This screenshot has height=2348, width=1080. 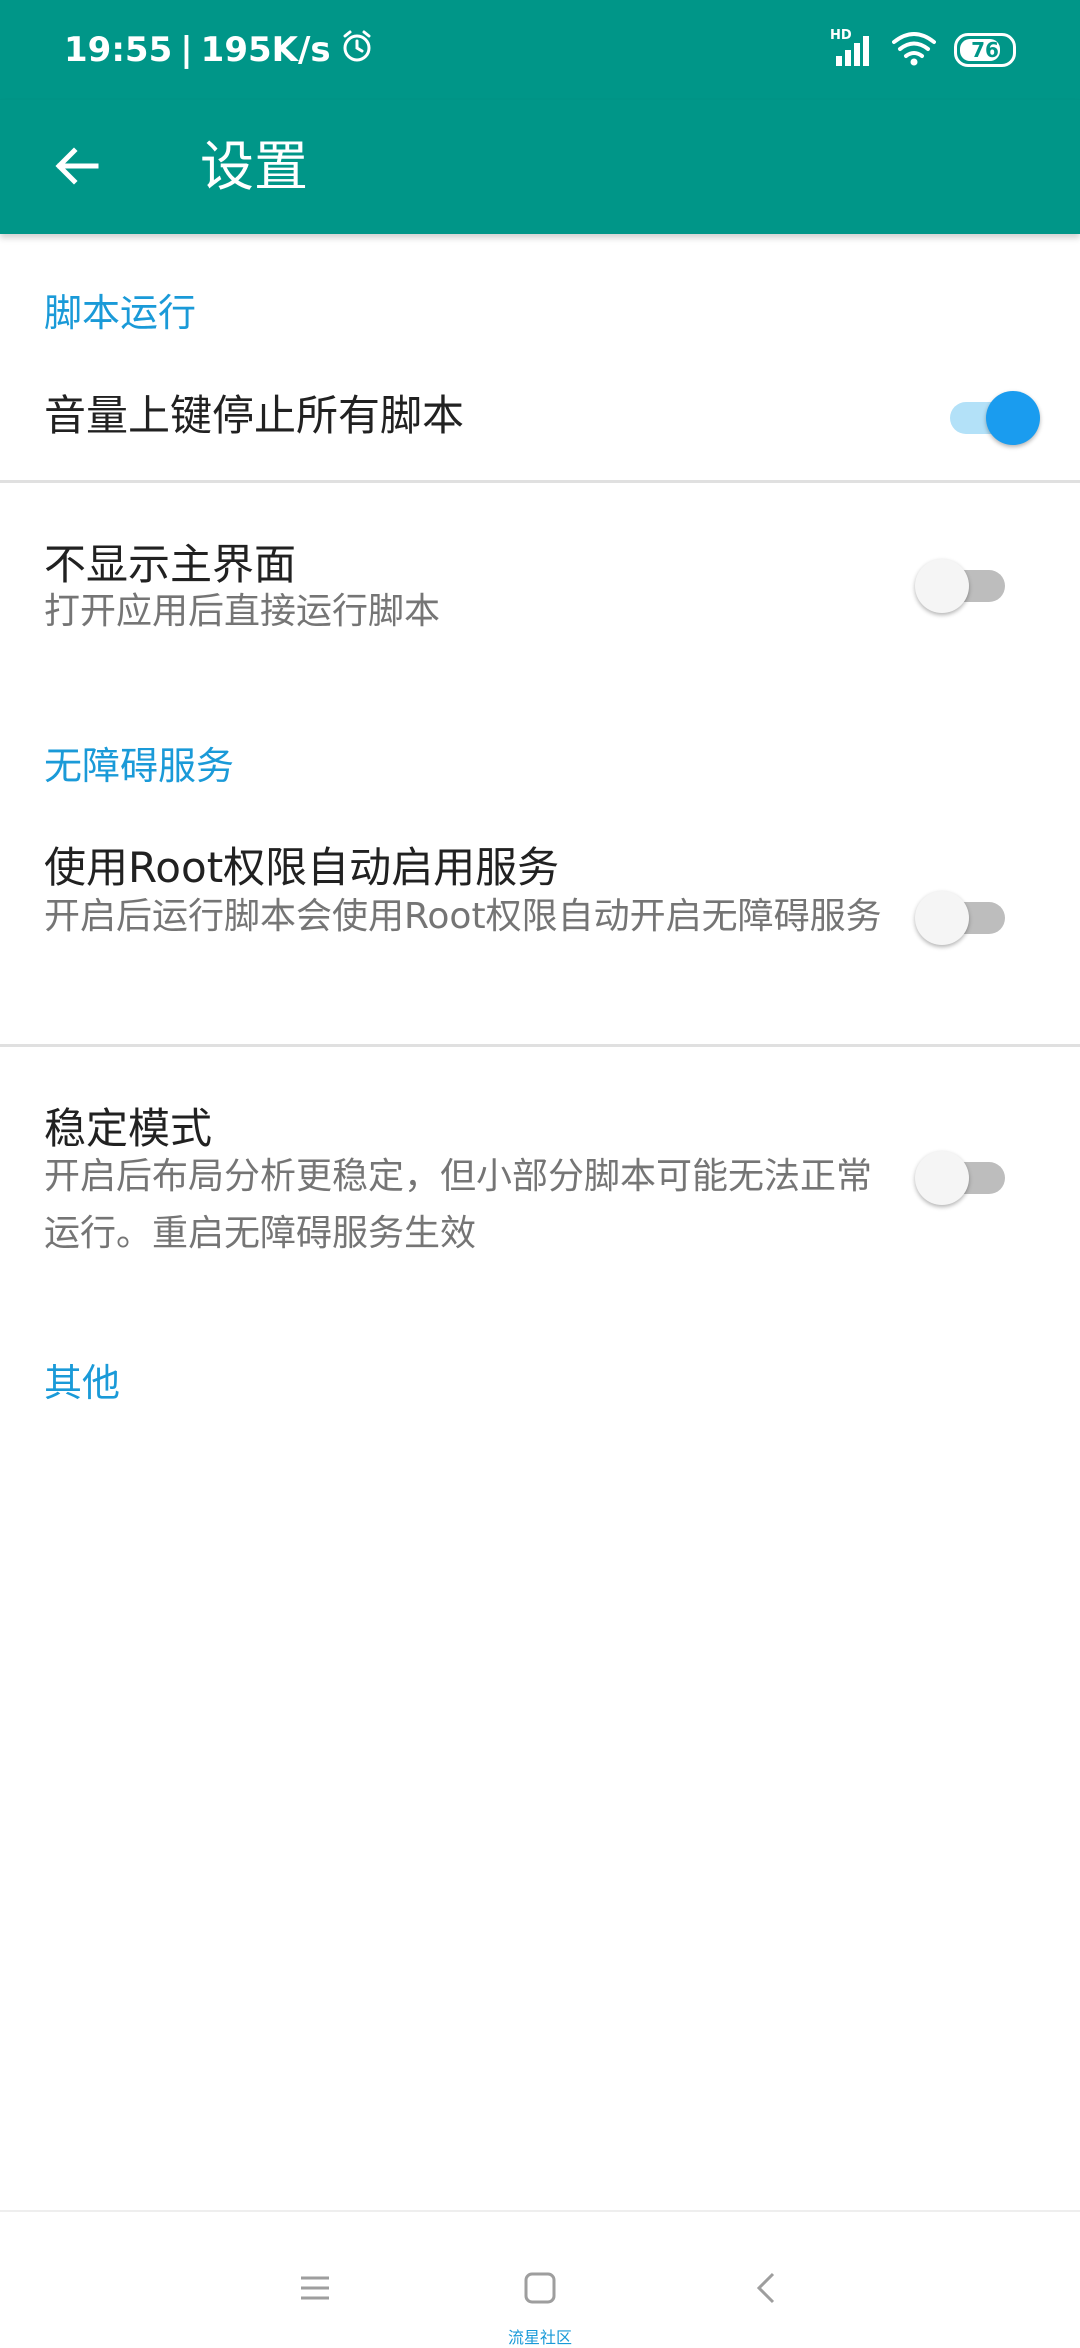 What do you see at coordinates (128, 1128) in the screenshot?
I see `setting-title: 稳定模式` at bounding box center [128, 1128].